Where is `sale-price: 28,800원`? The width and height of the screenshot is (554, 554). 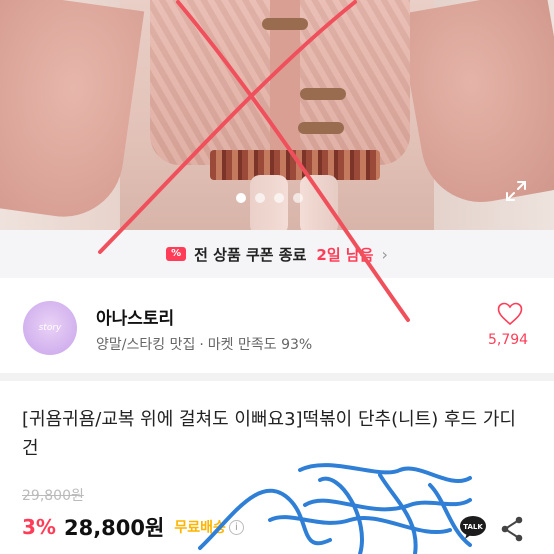
sale-price: 28,800원 is located at coordinates (114, 528).